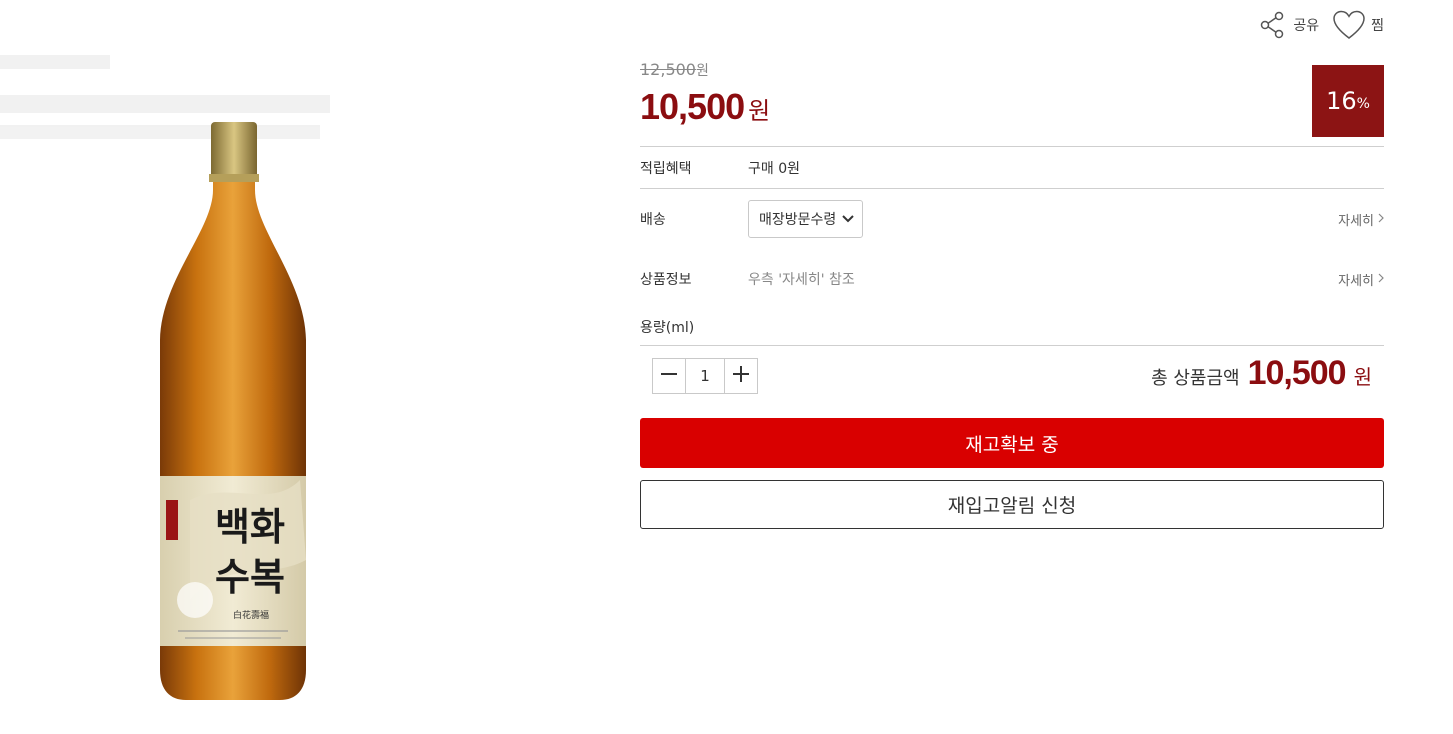 The height and width of the screenshot is (734, 1453). What do you see at coordinates (1377, 26) in the screenshot?
I see `wish-label: 찜` at bounding box center [1377, 26].